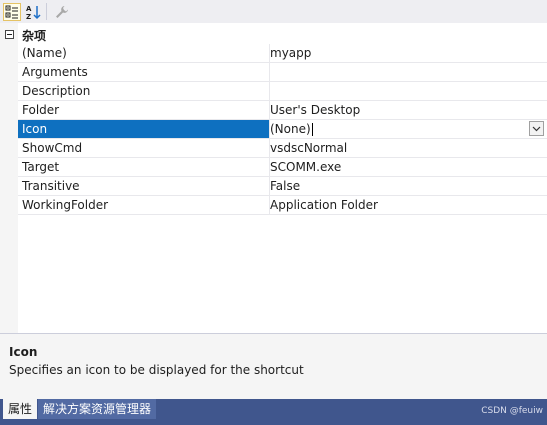 Image resolution: width=547 pixels, height=425 pixels. What do you see at coordinates (144, 167) in the screenshot?
I see `property-name: Target` at bounding box center [144, 167].